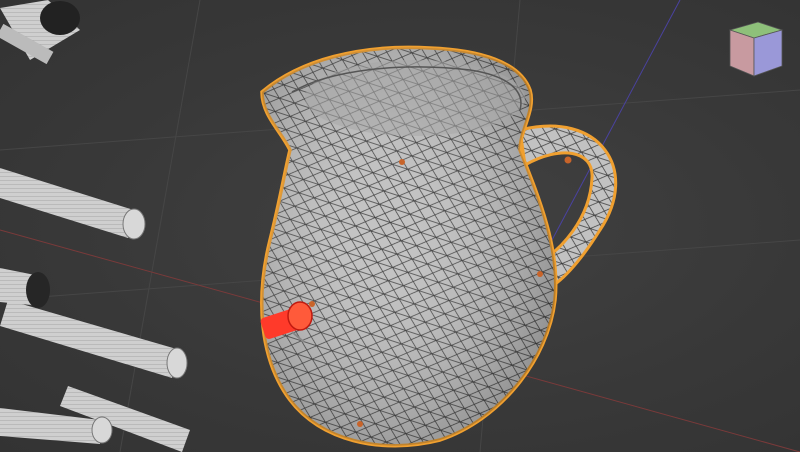  Describe the element at coordinates (755, 49) in the screenshot. I see `view-cube-icon` at that location.